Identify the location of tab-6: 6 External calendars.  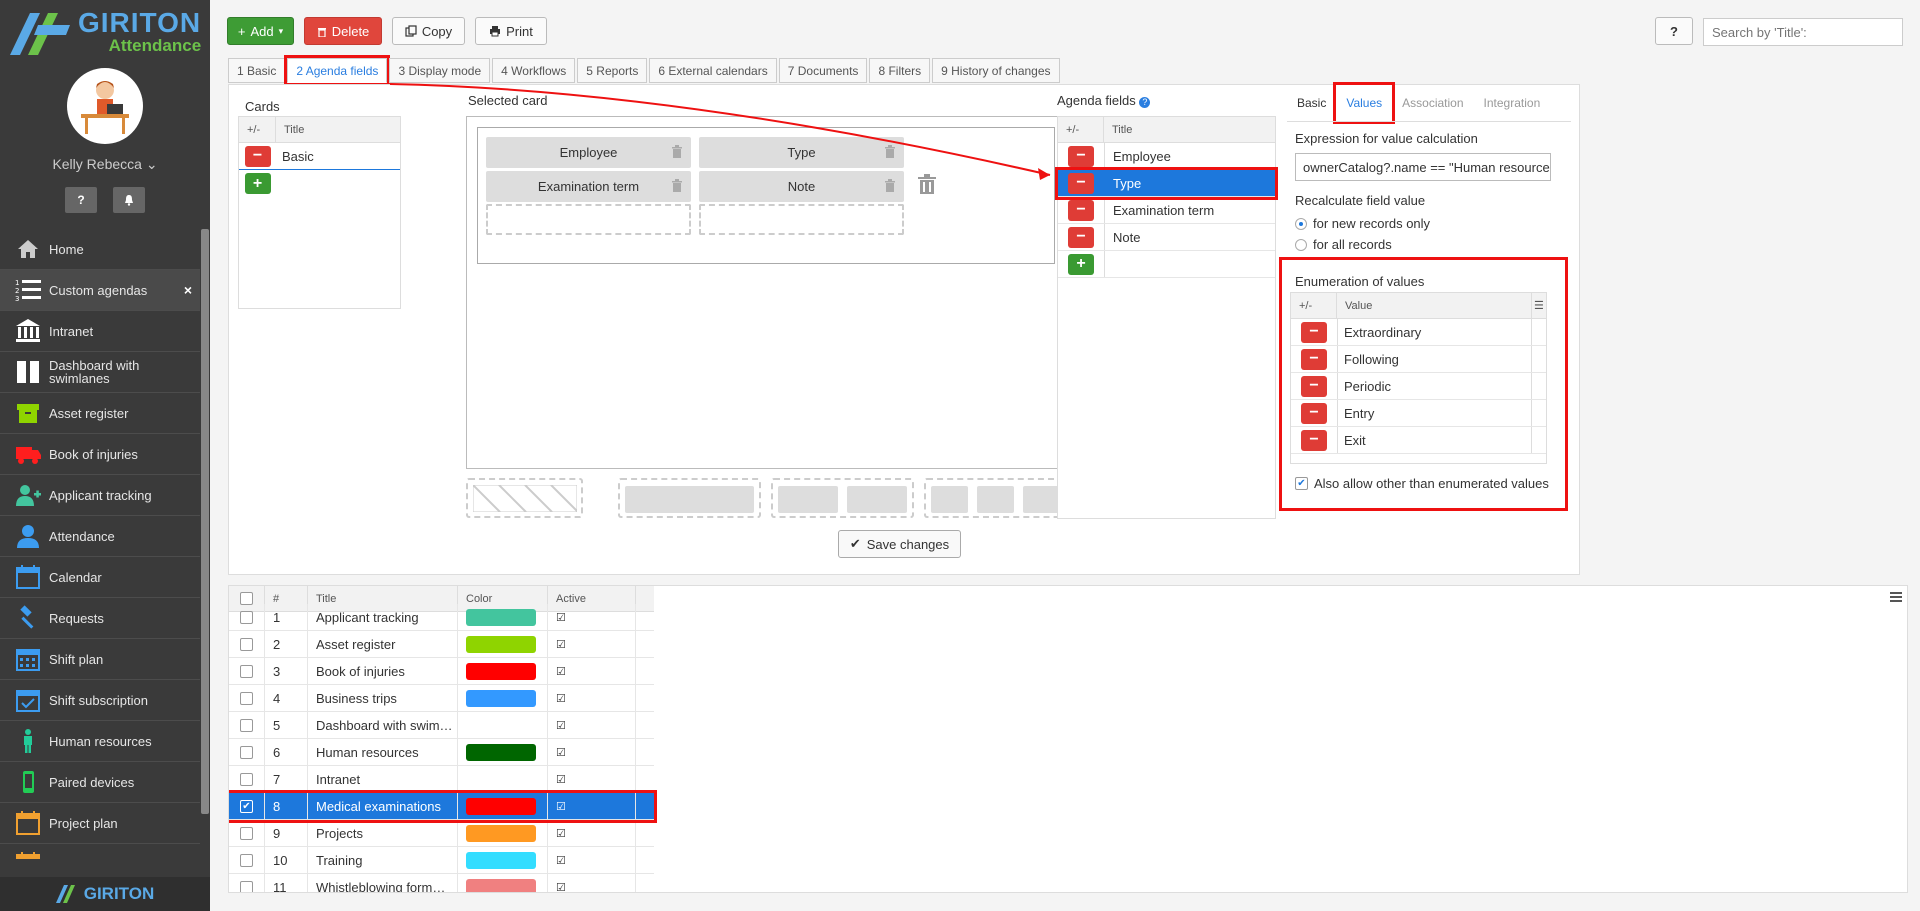
(713, 70).